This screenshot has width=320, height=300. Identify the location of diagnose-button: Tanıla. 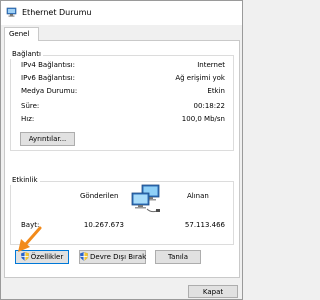
(178, 257).